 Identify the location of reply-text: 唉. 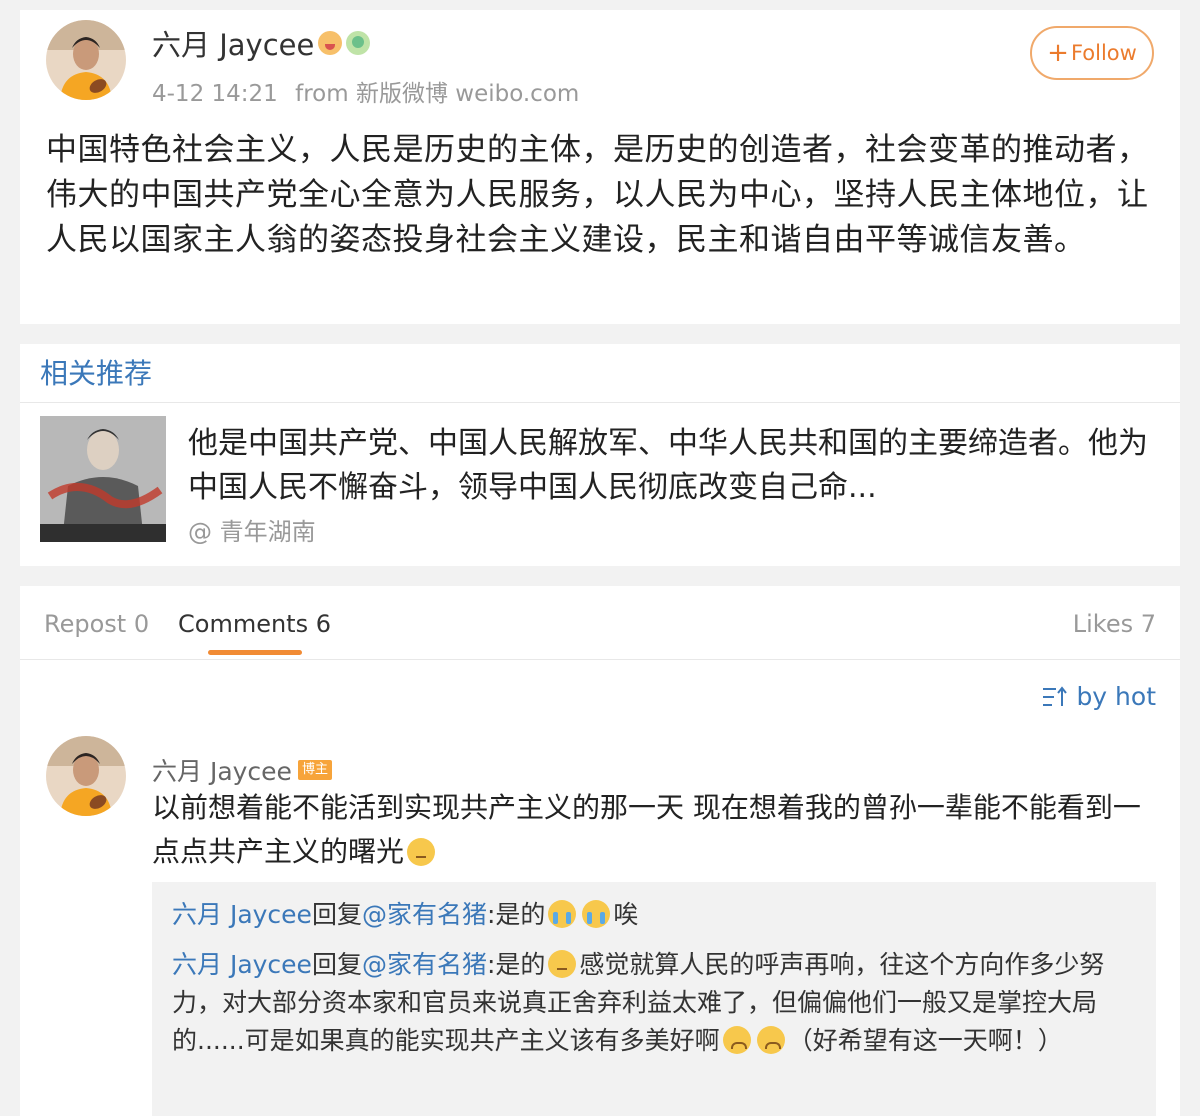
(626, 914).